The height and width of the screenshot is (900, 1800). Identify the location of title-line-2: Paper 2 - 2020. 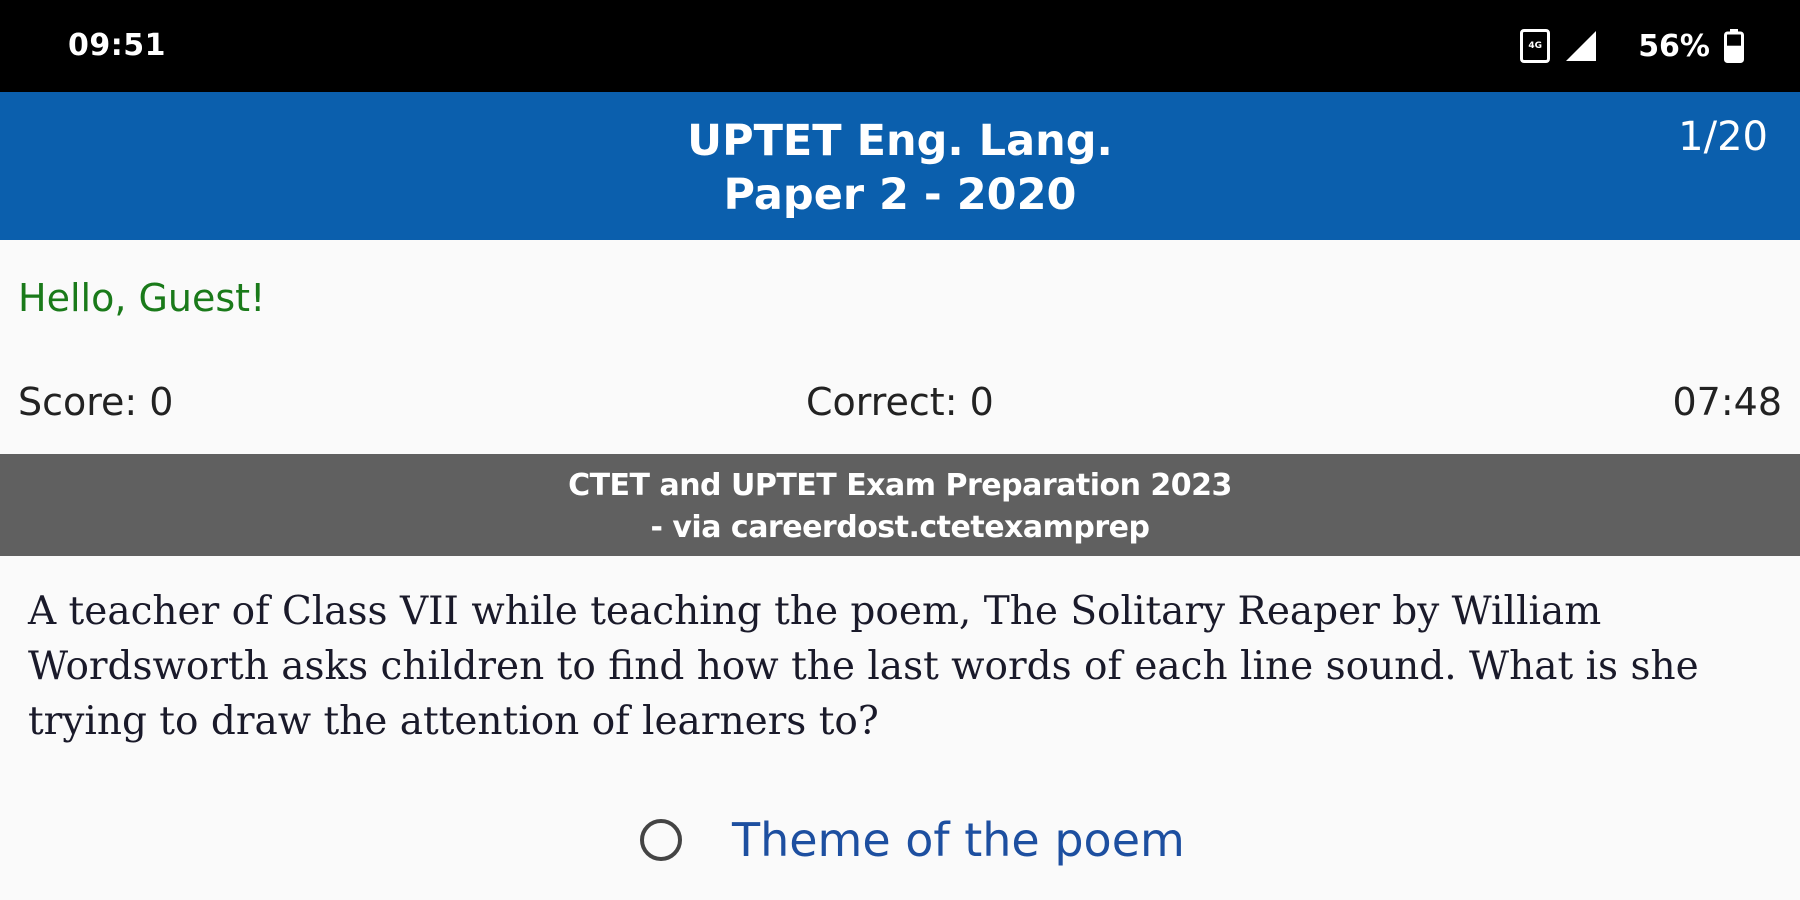
(900, 195).